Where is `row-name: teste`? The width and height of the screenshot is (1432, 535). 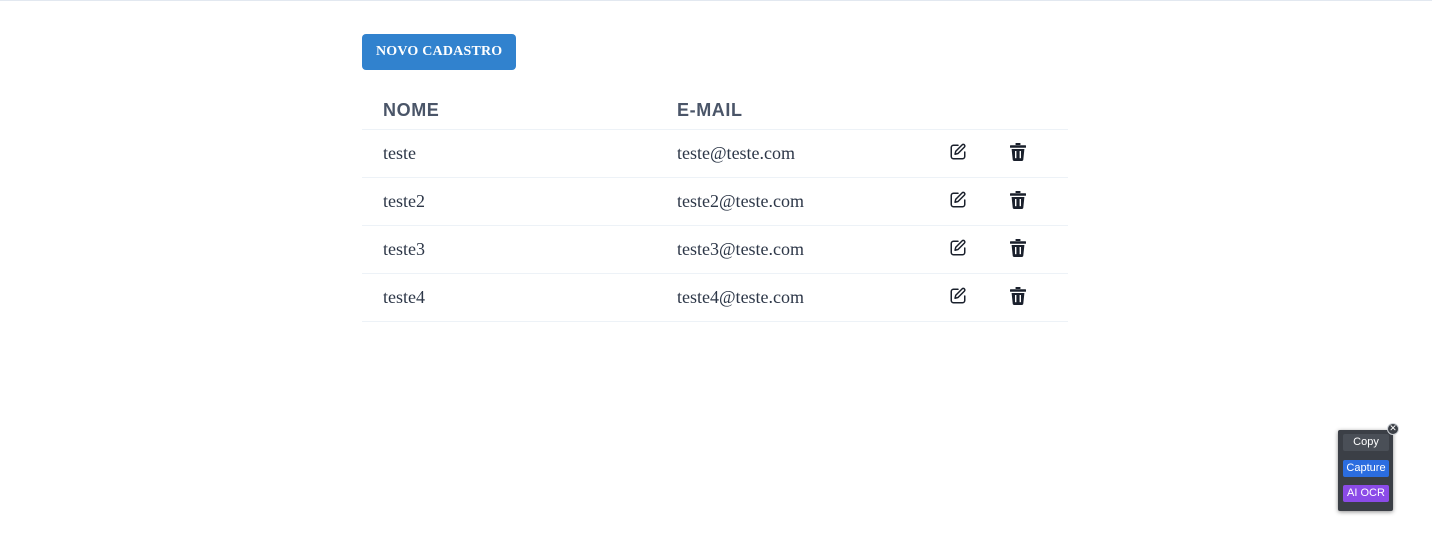 row-name: teste is located at coordinates (509, 153).